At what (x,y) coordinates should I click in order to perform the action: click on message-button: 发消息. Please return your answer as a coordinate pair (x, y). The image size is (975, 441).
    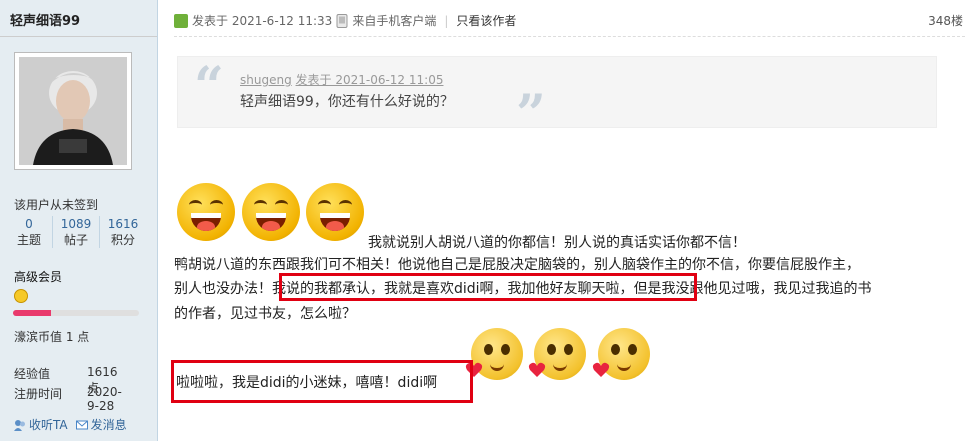
    Looking at the image, I should click on (101, 424).